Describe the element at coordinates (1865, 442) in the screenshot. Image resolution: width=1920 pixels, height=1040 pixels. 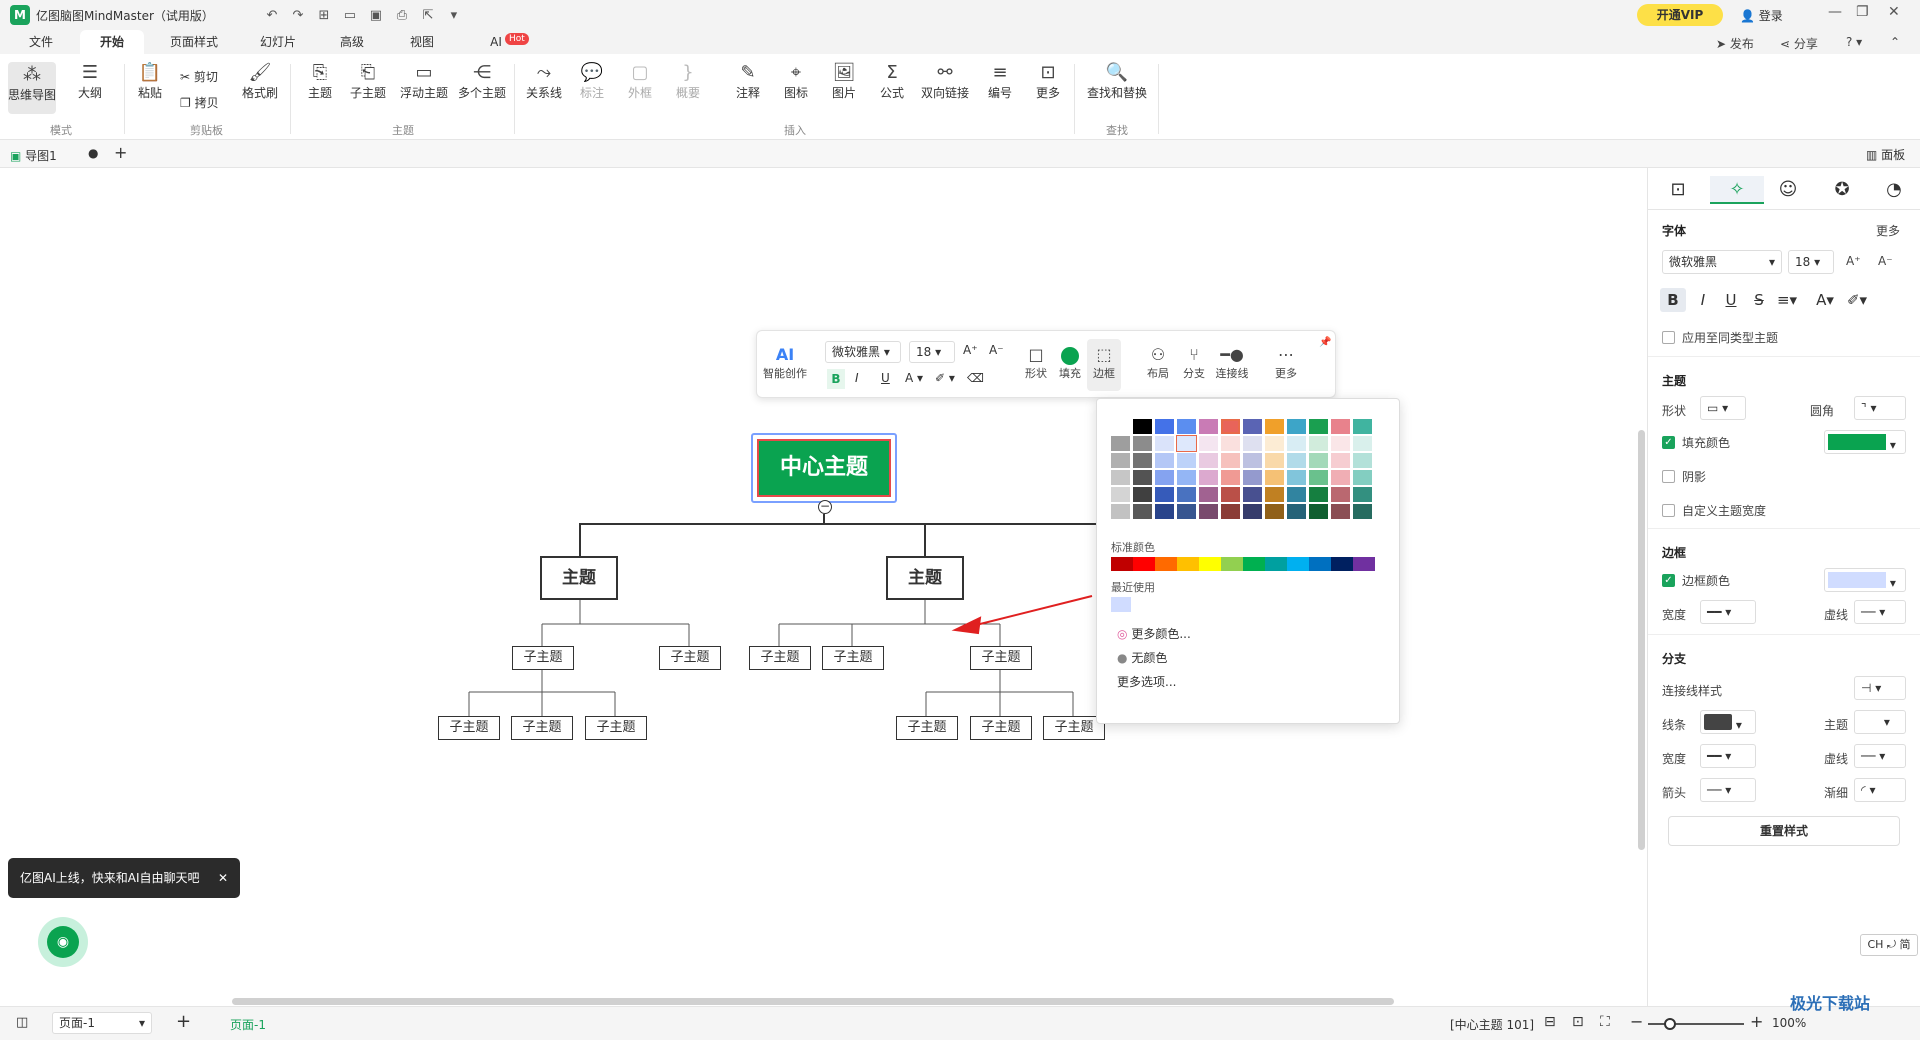
I see `fill-color-select: ▾` at that location.